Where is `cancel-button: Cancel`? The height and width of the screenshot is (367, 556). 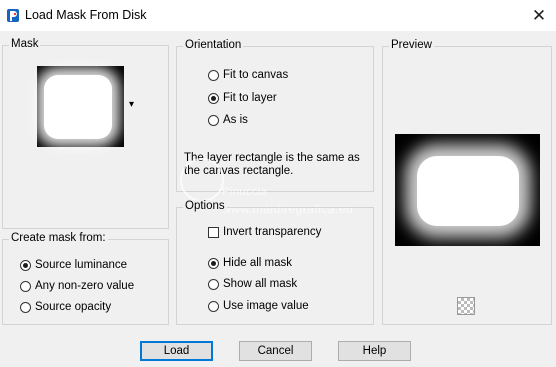 cancel-button: Cancel is located at coordinates (275, 351).